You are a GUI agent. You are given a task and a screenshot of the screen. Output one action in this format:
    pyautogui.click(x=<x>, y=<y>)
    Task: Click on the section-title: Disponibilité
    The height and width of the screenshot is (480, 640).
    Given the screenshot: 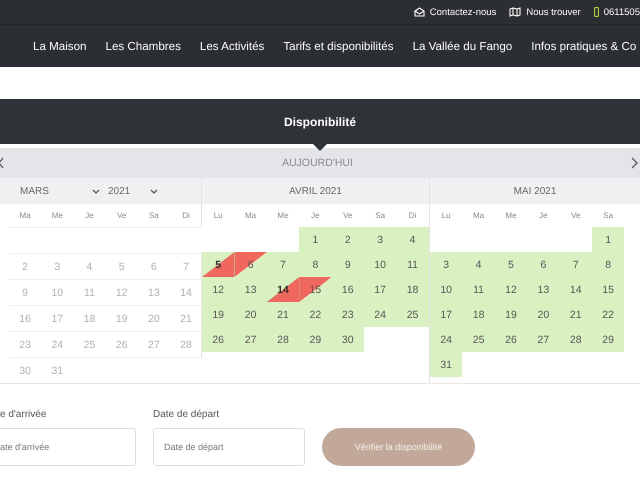 What is the action you would take?
    pyautogui.click(x=320, y=121)
    